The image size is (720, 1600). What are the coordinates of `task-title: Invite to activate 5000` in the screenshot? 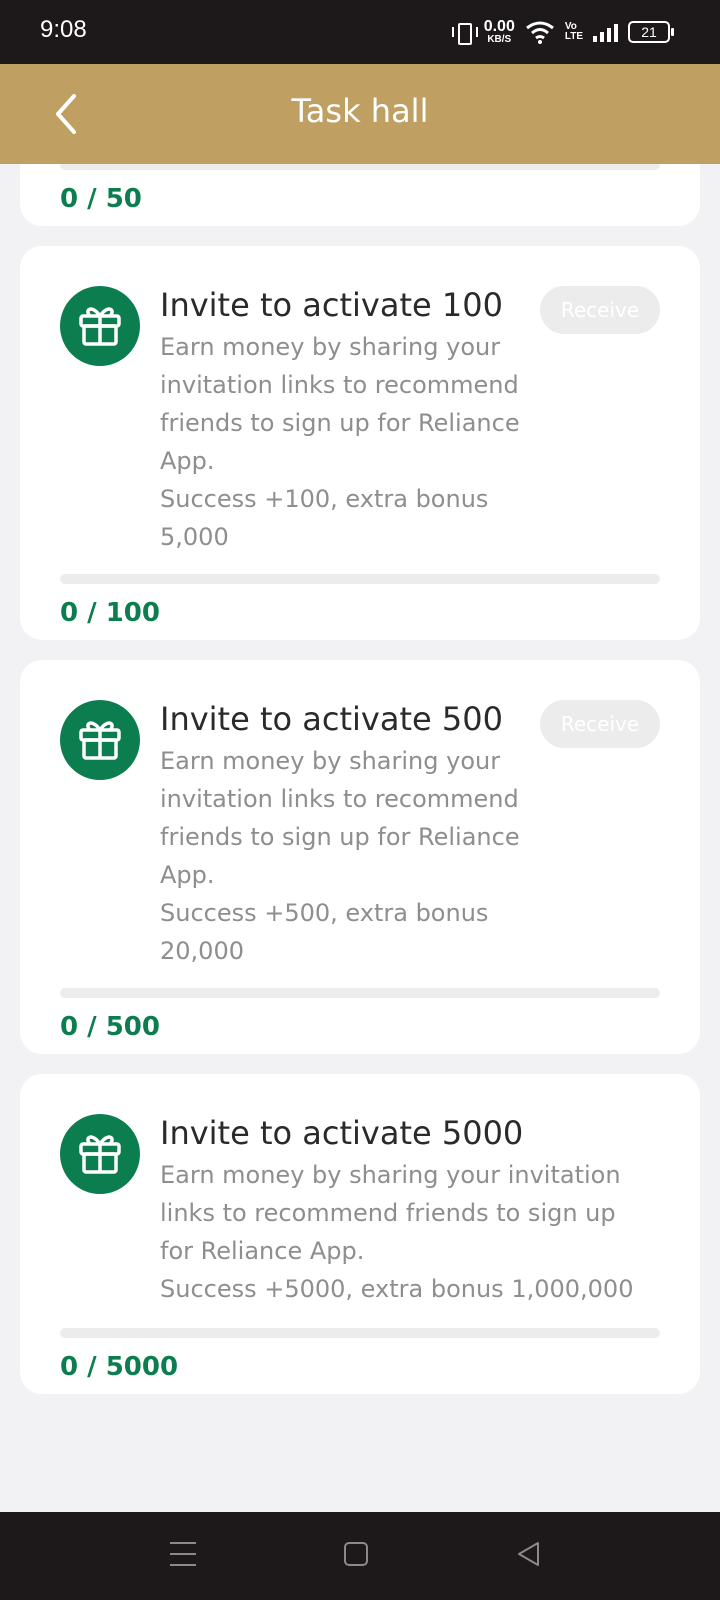 It's located at (342, 1133).